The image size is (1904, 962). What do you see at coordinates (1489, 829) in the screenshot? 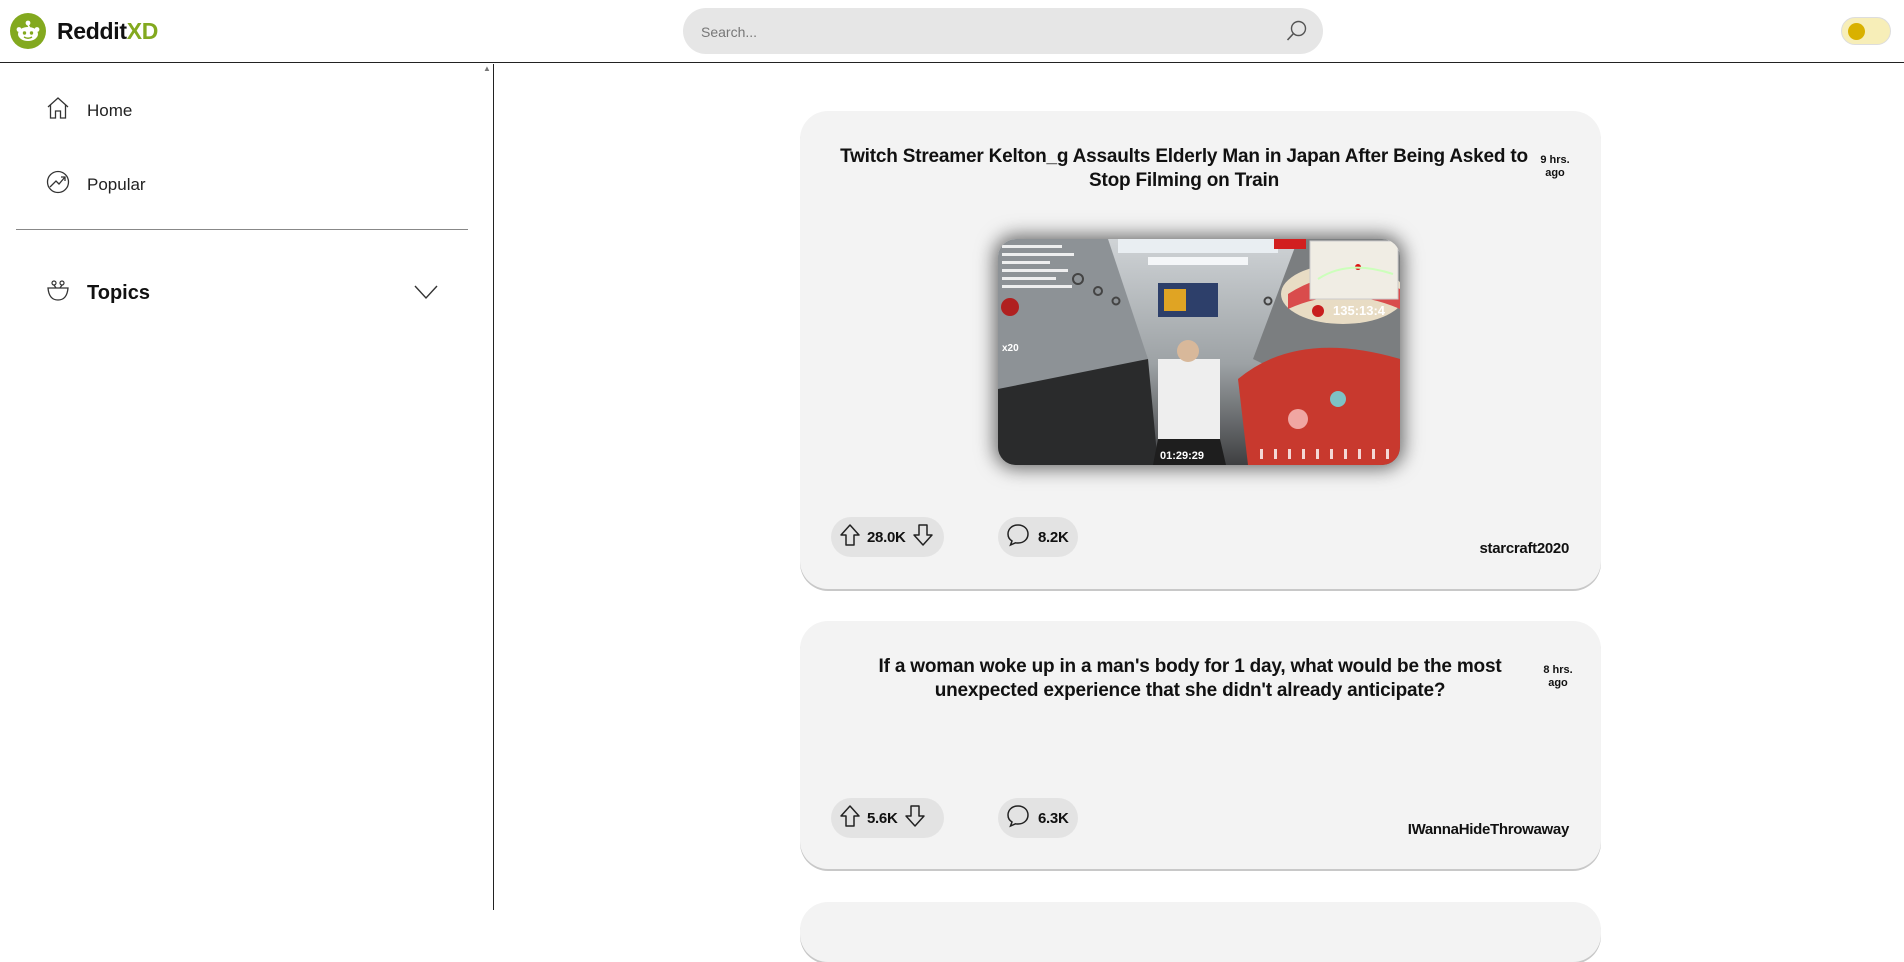
I see `post-author: IWannaHideThrowaway` at bounding box center [1489, 829].